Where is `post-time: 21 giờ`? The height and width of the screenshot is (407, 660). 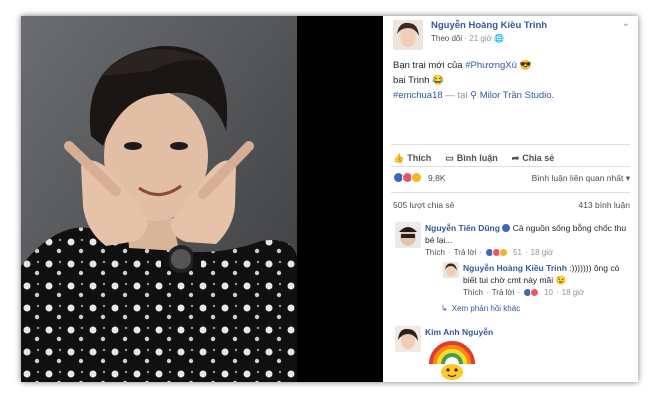 post-time: 21 giờ is located at coordinates (480, 38).